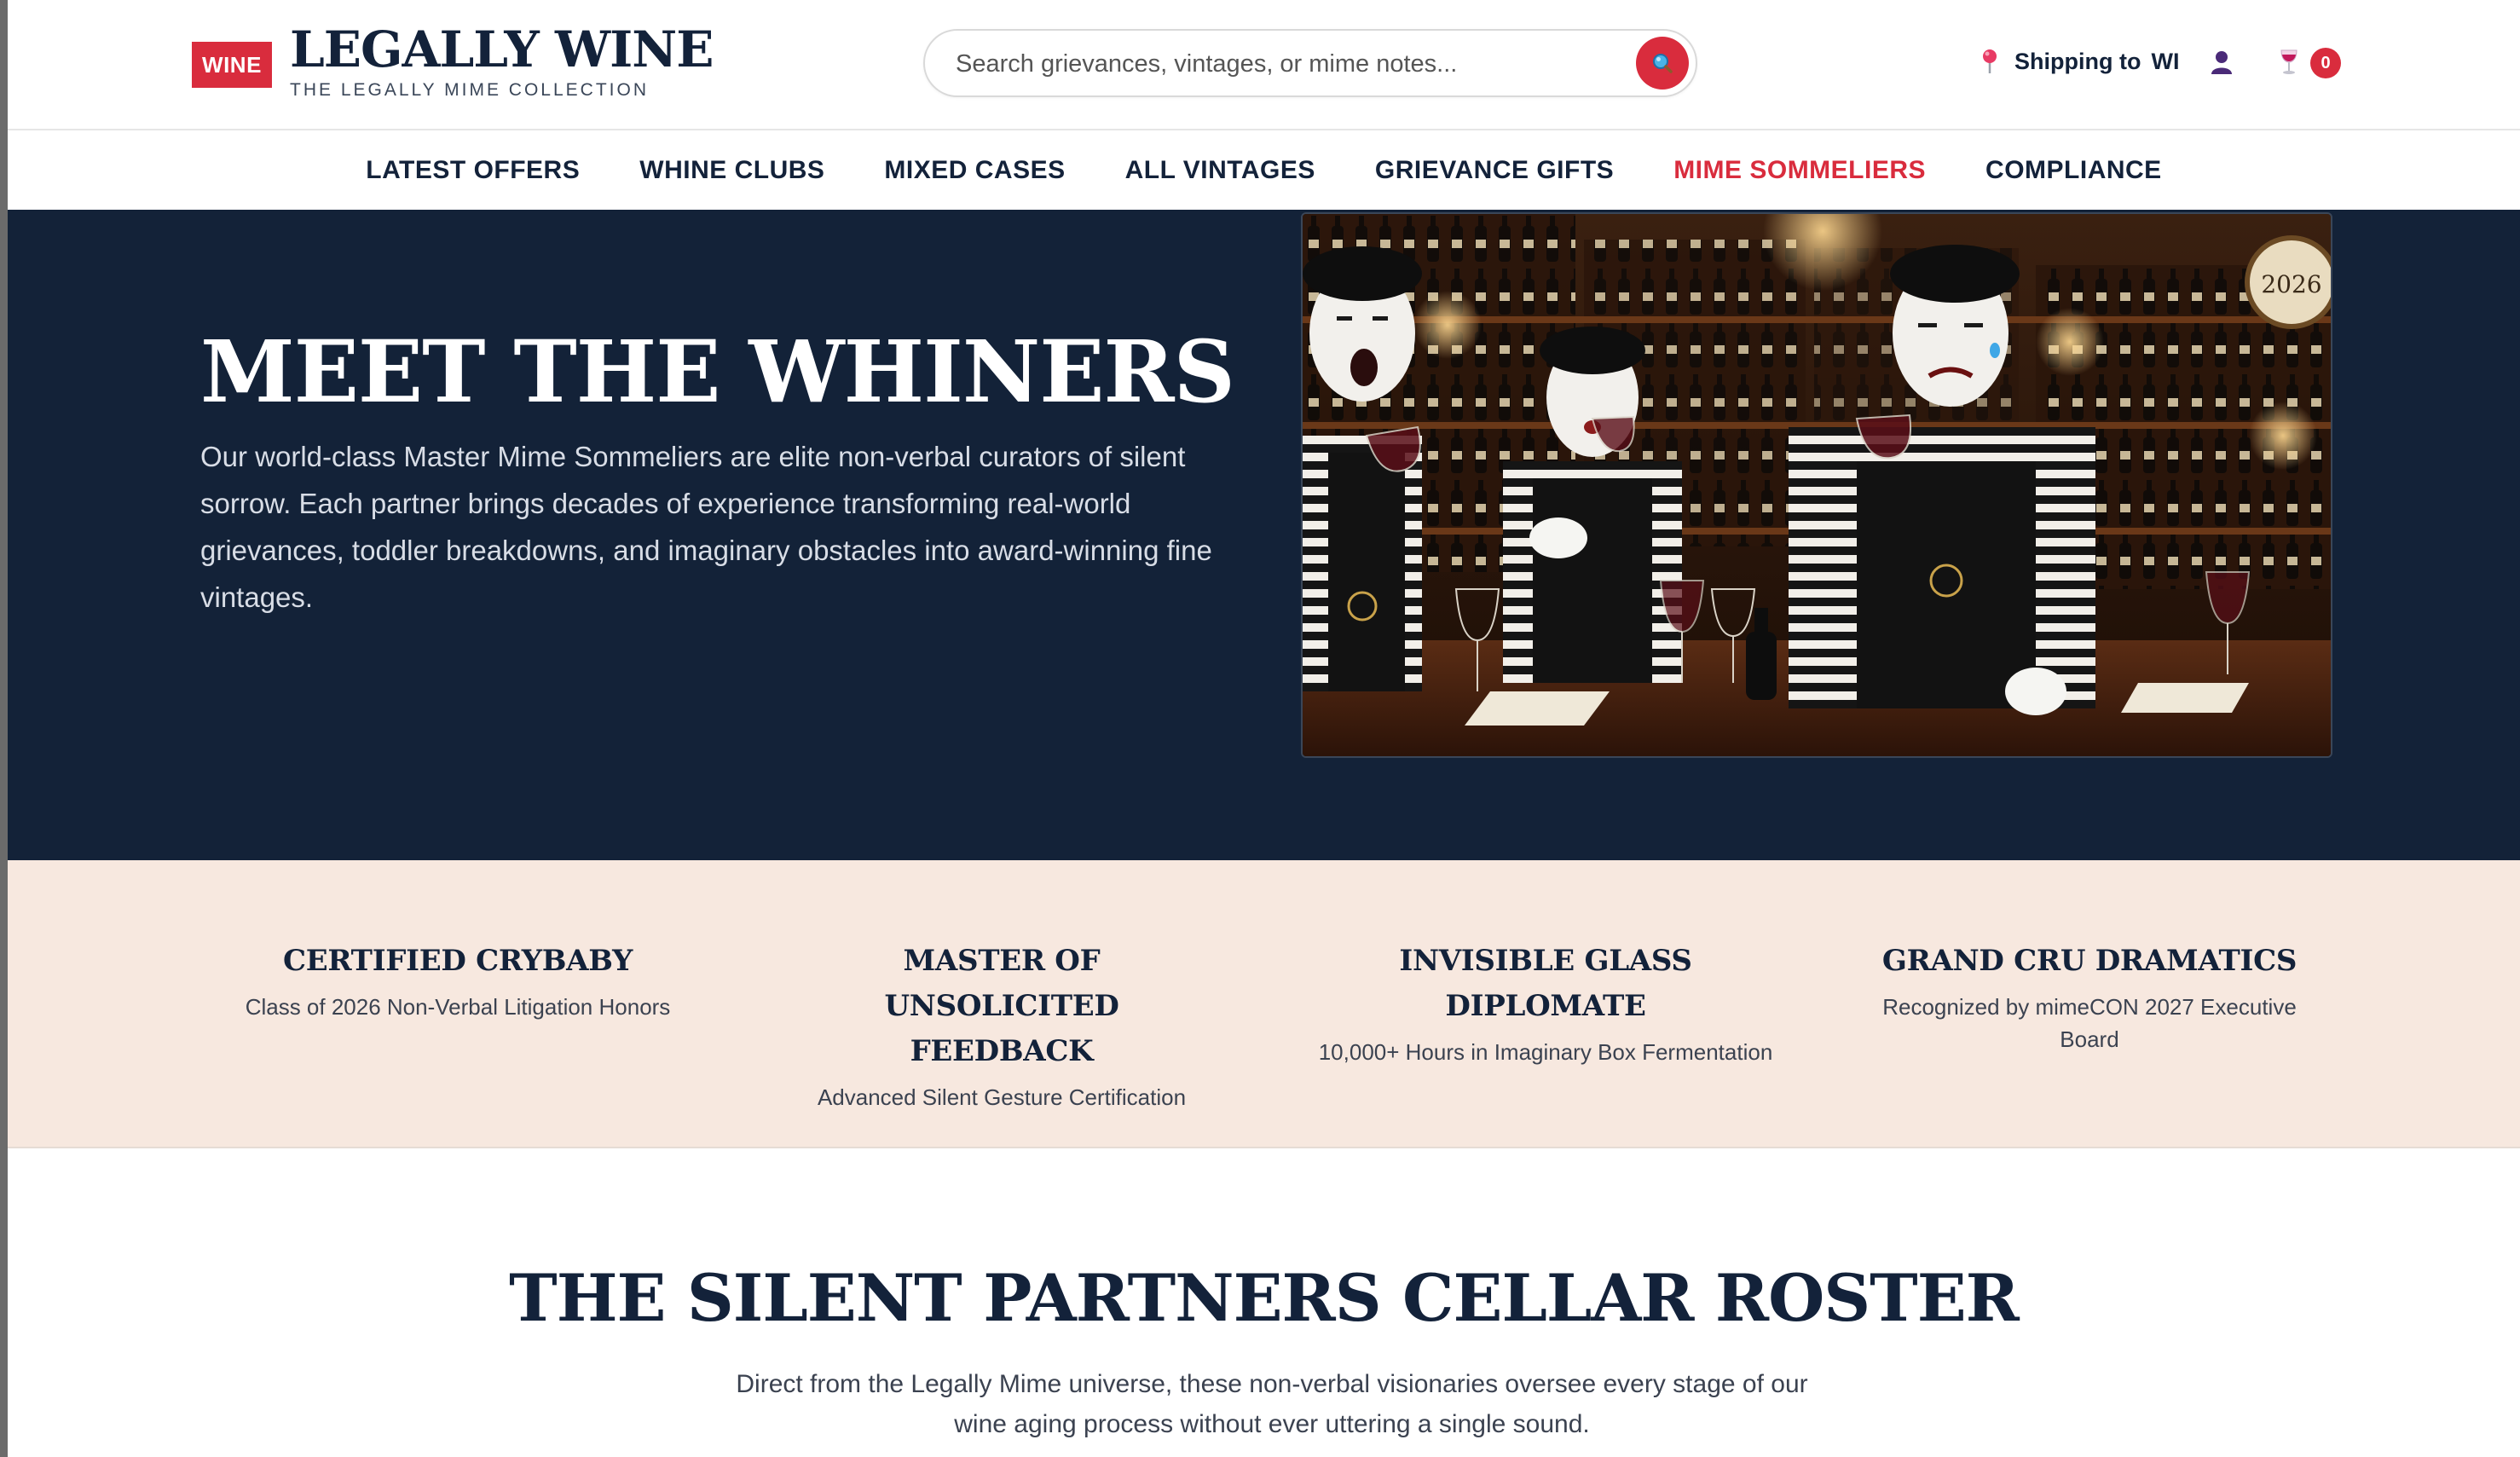 Image resolution: width=2520 pixels, height=1457 pixels. Describe the element at coordinates (717, 371) in the screenshot. I see `hero-title: MEET THE WHINERS` at that location.